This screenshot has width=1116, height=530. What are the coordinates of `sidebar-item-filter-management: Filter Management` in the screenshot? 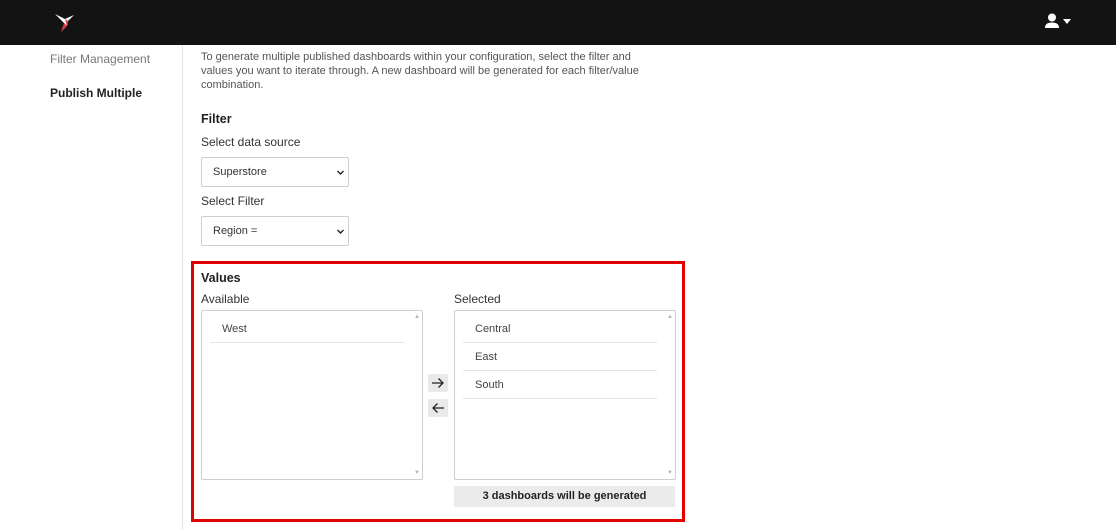 It's located at (100, 59).